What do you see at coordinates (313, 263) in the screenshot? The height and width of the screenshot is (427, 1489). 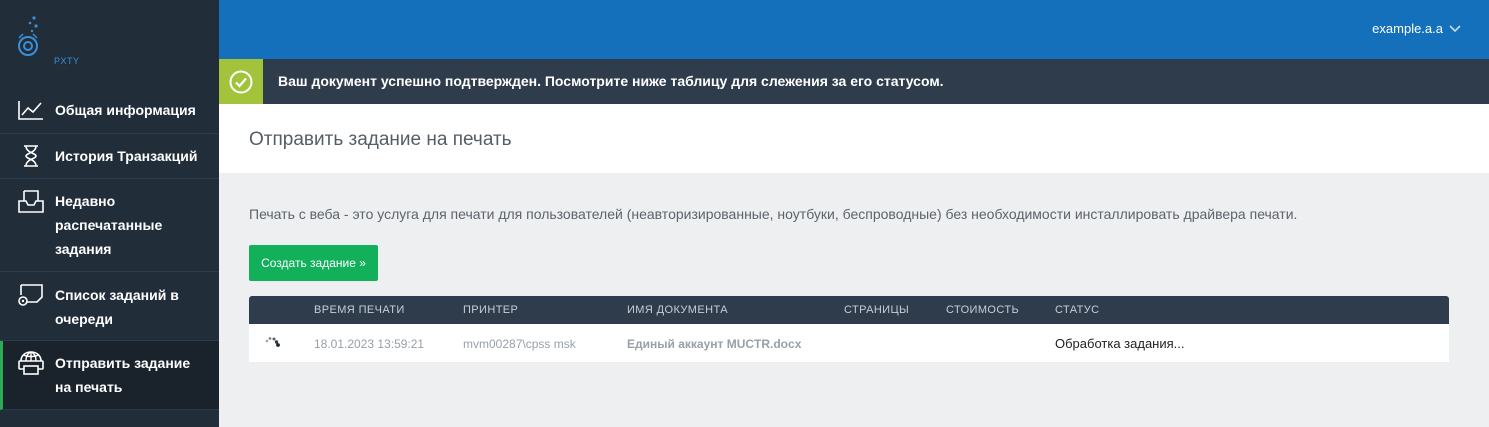 I see `create-job-button: Создать задание »` at bounding box center [313, 263].